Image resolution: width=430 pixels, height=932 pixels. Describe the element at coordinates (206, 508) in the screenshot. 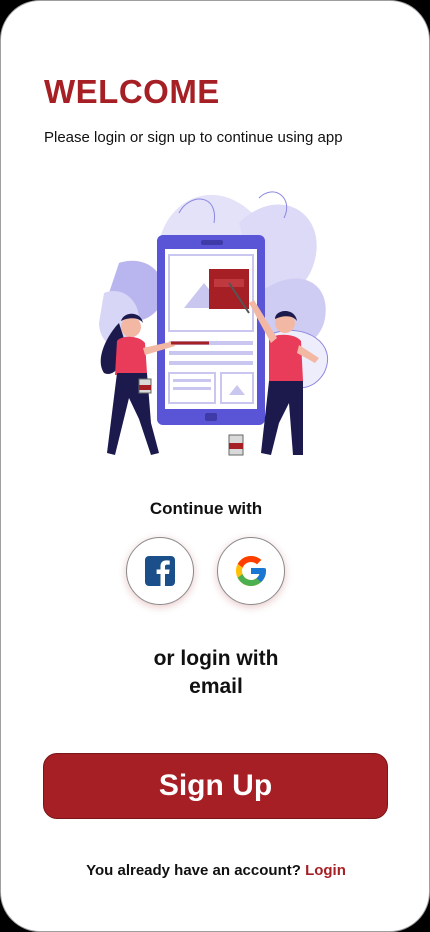

I see `continue-with-heading: Continue with` at that location.